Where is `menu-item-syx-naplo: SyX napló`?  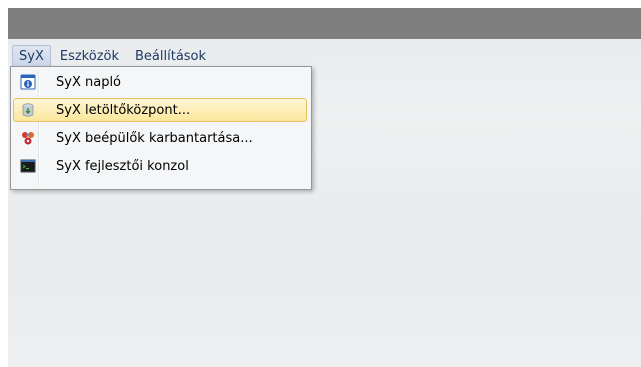 menu-item-syx-naplo: SyX napló is located at coordinates (160, 82).